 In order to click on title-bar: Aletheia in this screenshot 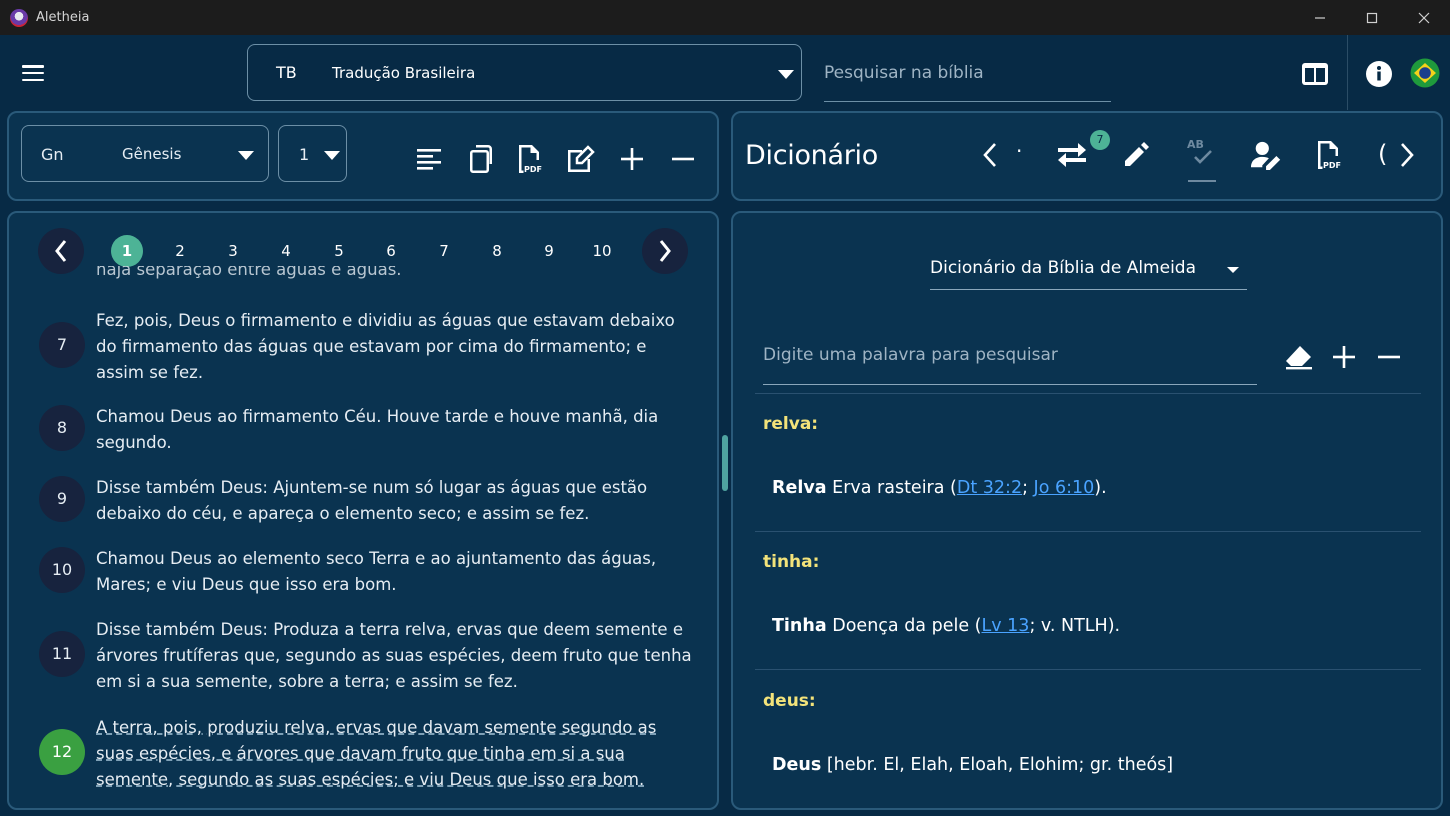, I will do `click(725, 17)`.